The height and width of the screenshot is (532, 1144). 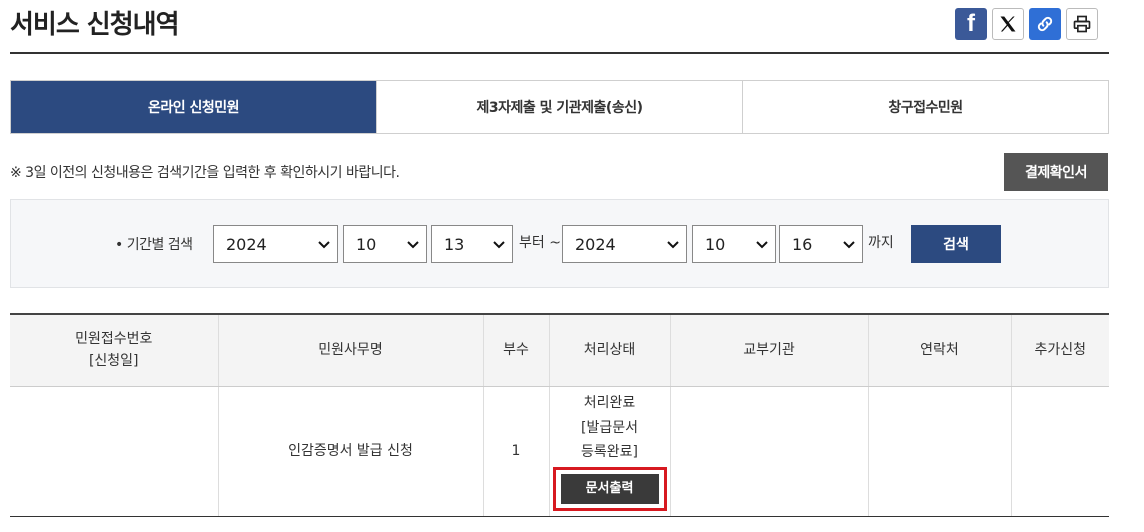 I want to click on x-icon, so click(x=1008, y=24).